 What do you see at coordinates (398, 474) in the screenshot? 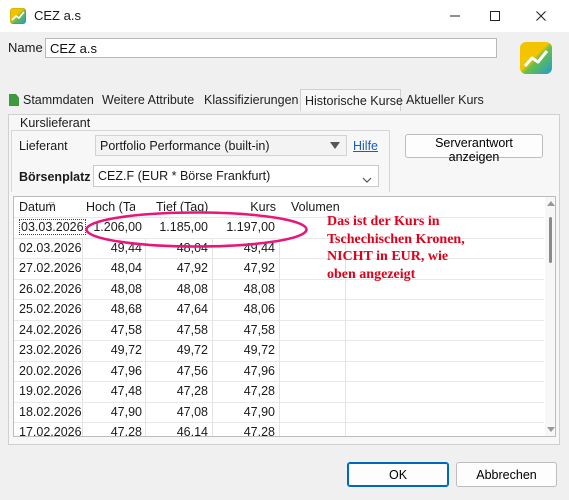
I see `ok-button: OK` at bounding box center [398, 474].